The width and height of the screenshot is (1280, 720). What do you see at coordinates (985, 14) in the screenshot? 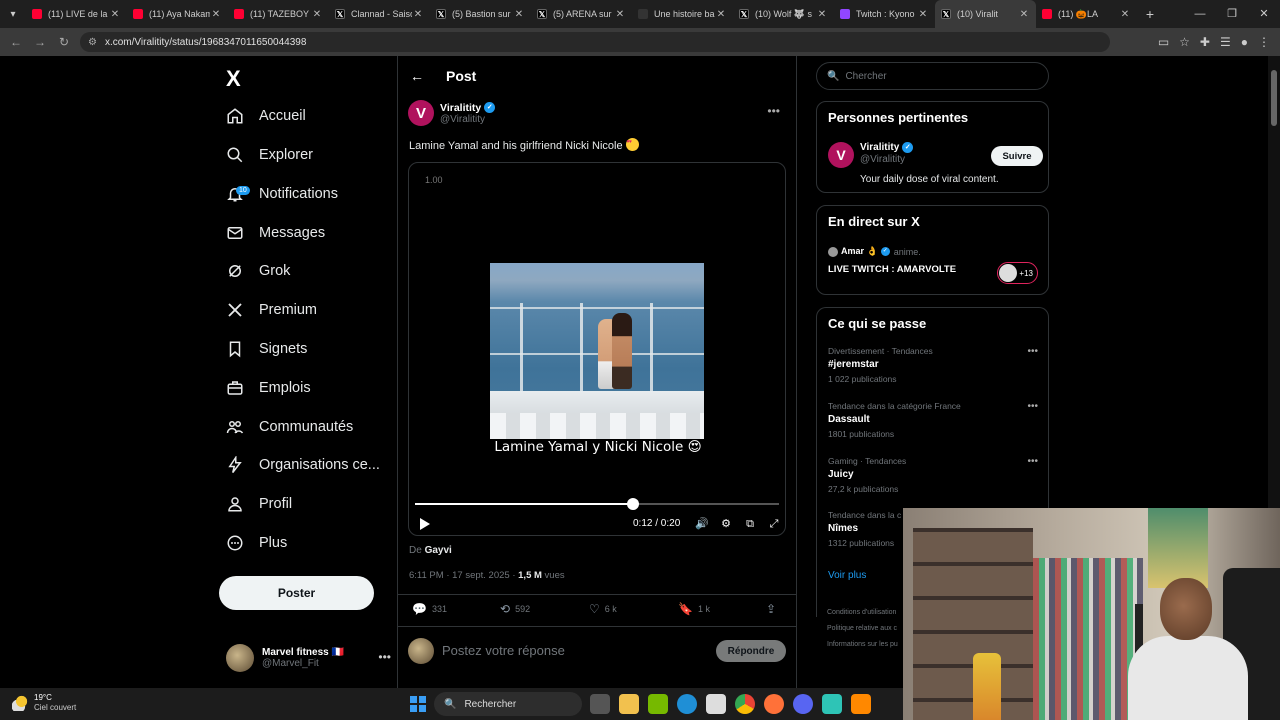
I see `browser-tab: 𝕏 (10) Viralit ✕` at bounding box center [985, 14].